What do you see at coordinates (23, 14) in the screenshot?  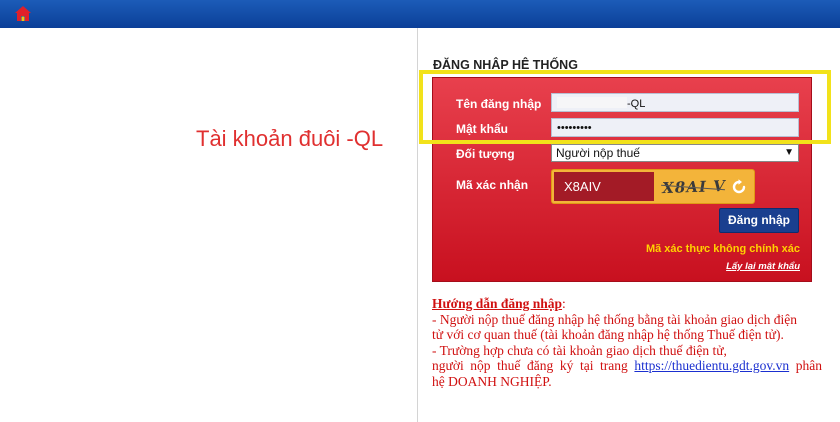 I see `home-icon` at bounding box center [23, 14].